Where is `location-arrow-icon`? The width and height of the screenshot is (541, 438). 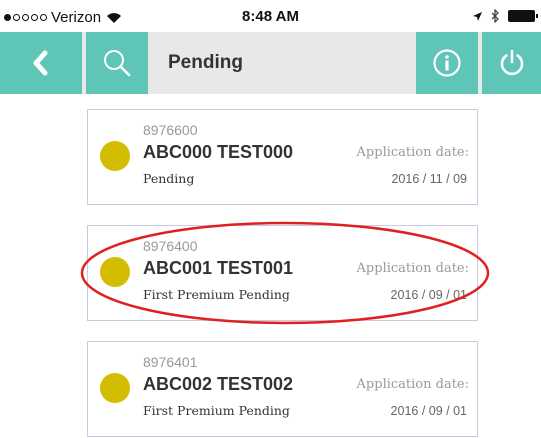 location-arrow-icon is located at coordinates (477, 16).